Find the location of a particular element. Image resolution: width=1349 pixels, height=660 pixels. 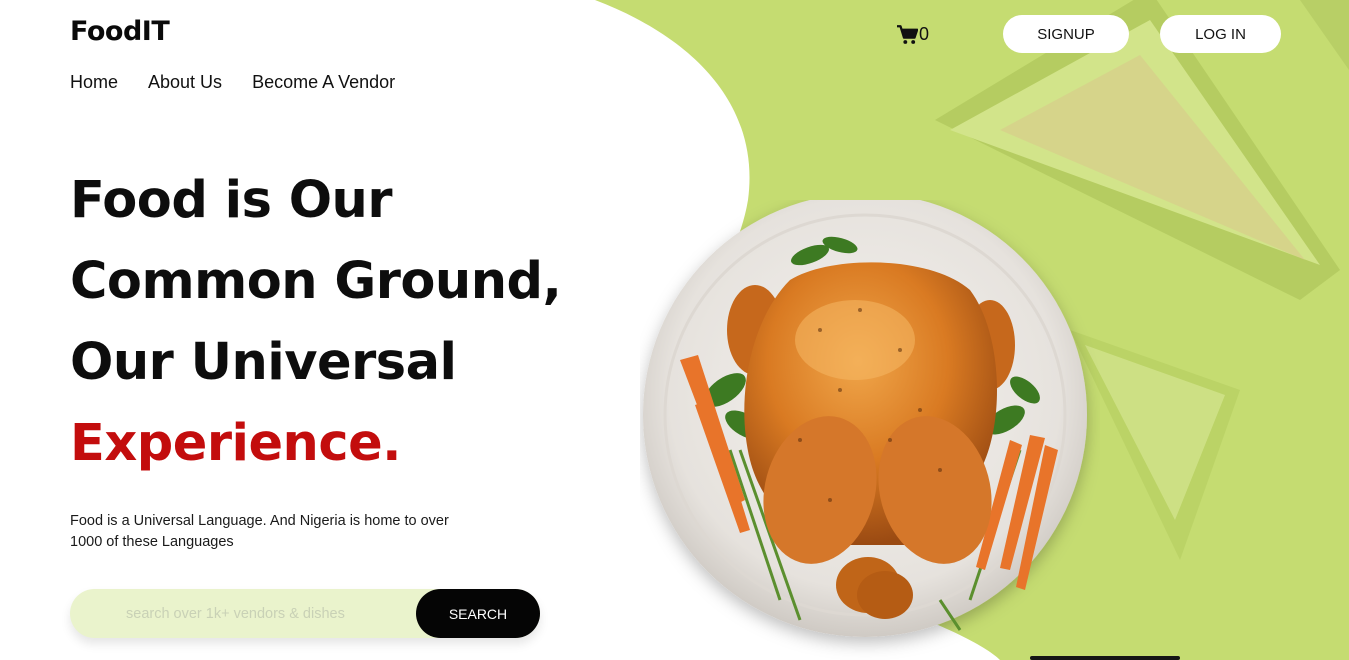

partial-dark-element is located at coordinates (1105, 658).